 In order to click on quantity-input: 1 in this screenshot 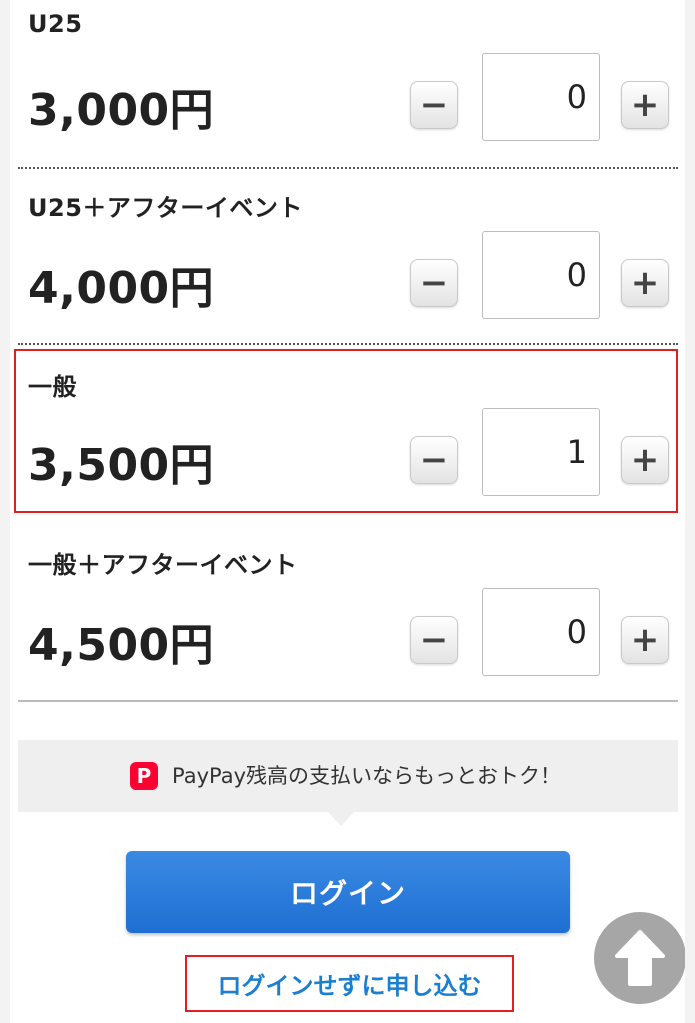, I will do `click(541, 452)`.